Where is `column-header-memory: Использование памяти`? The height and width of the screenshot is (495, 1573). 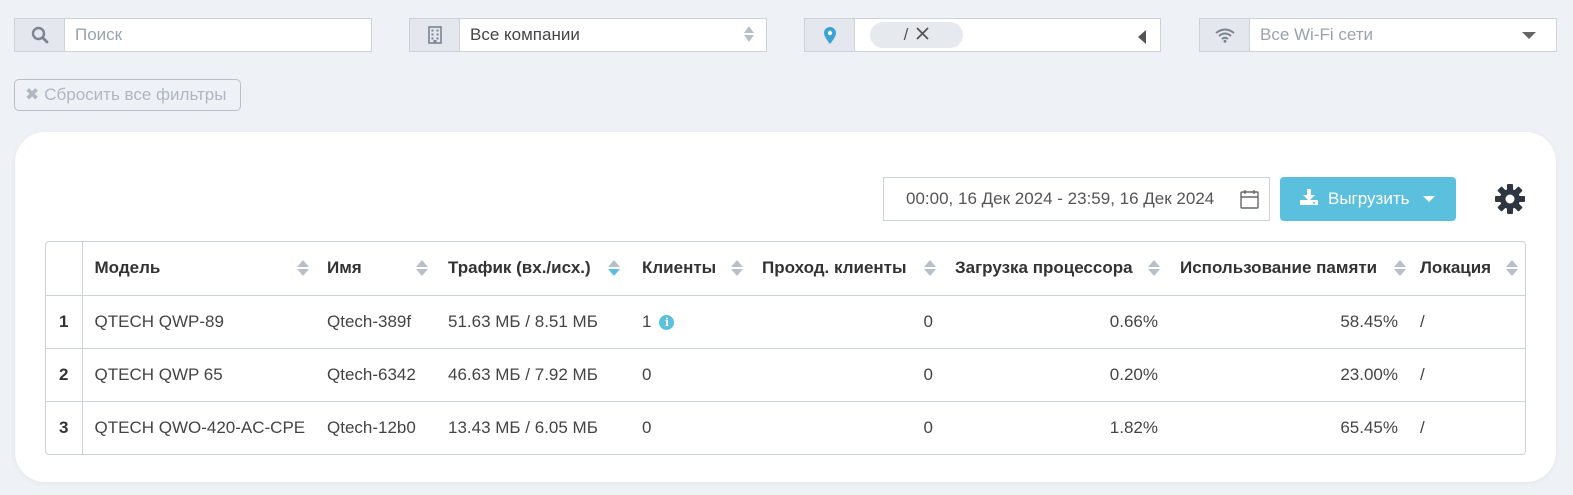 column-header-memory: Использование памяти is located at coordinates (1288, 269).